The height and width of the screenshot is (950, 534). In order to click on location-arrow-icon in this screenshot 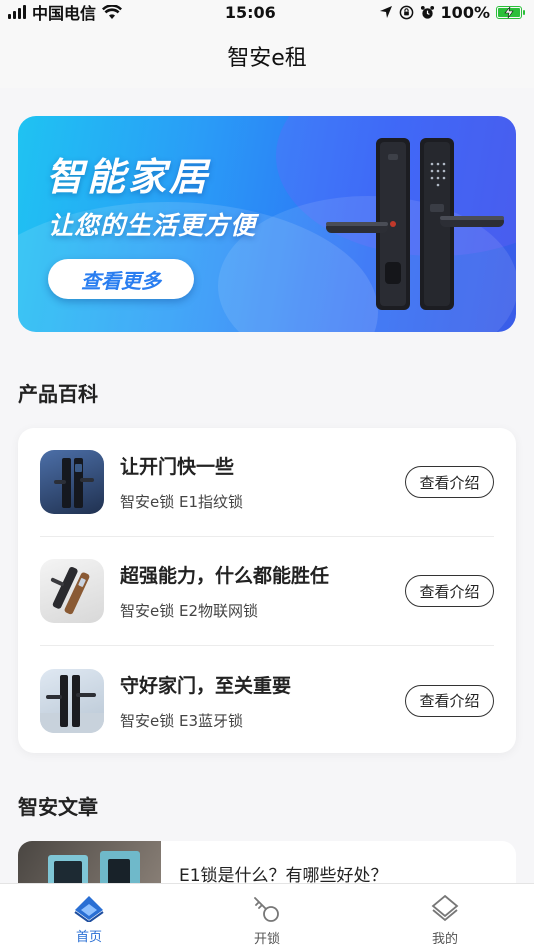, I will do `click(385, 12)`.